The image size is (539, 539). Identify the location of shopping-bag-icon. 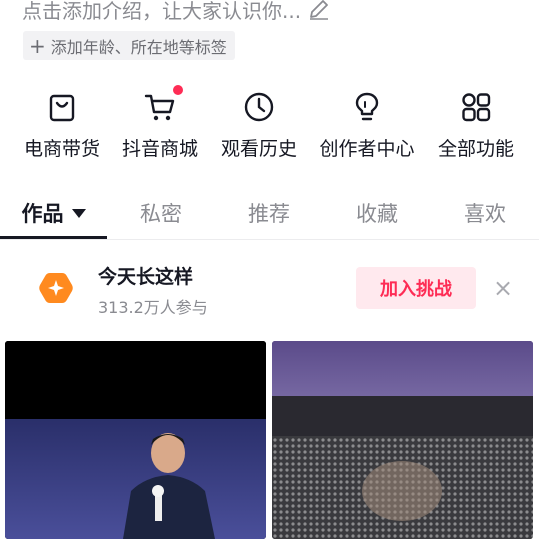
(62, 108).